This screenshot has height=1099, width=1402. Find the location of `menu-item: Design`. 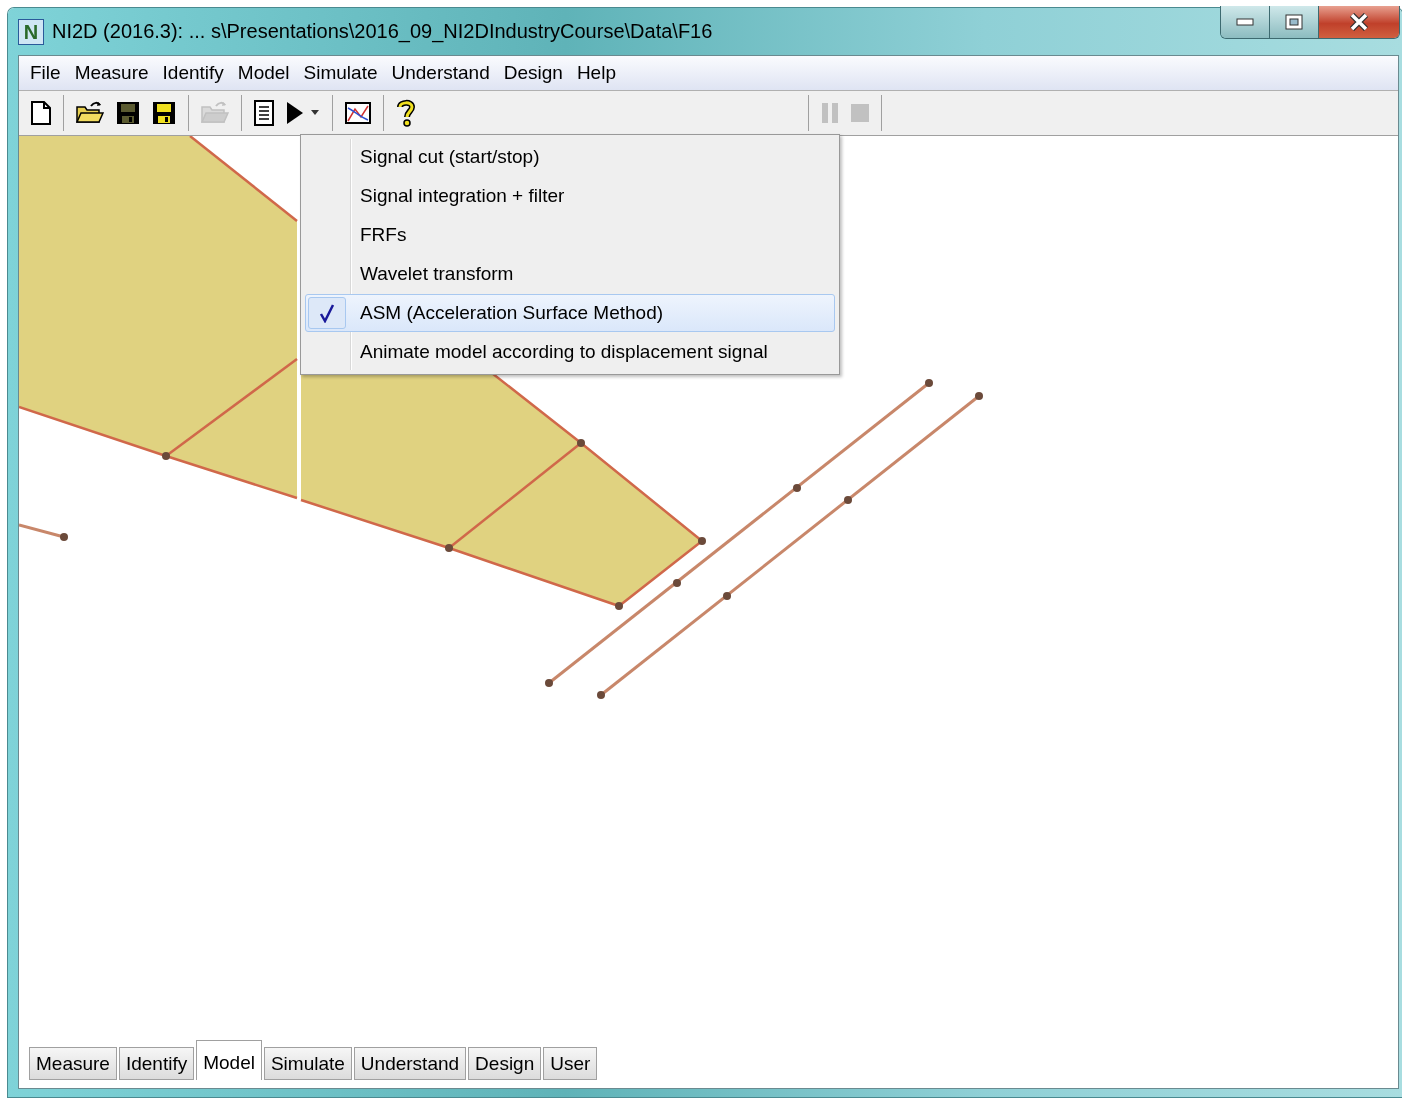

menu-item: Design is located at coordinates (533, 73).